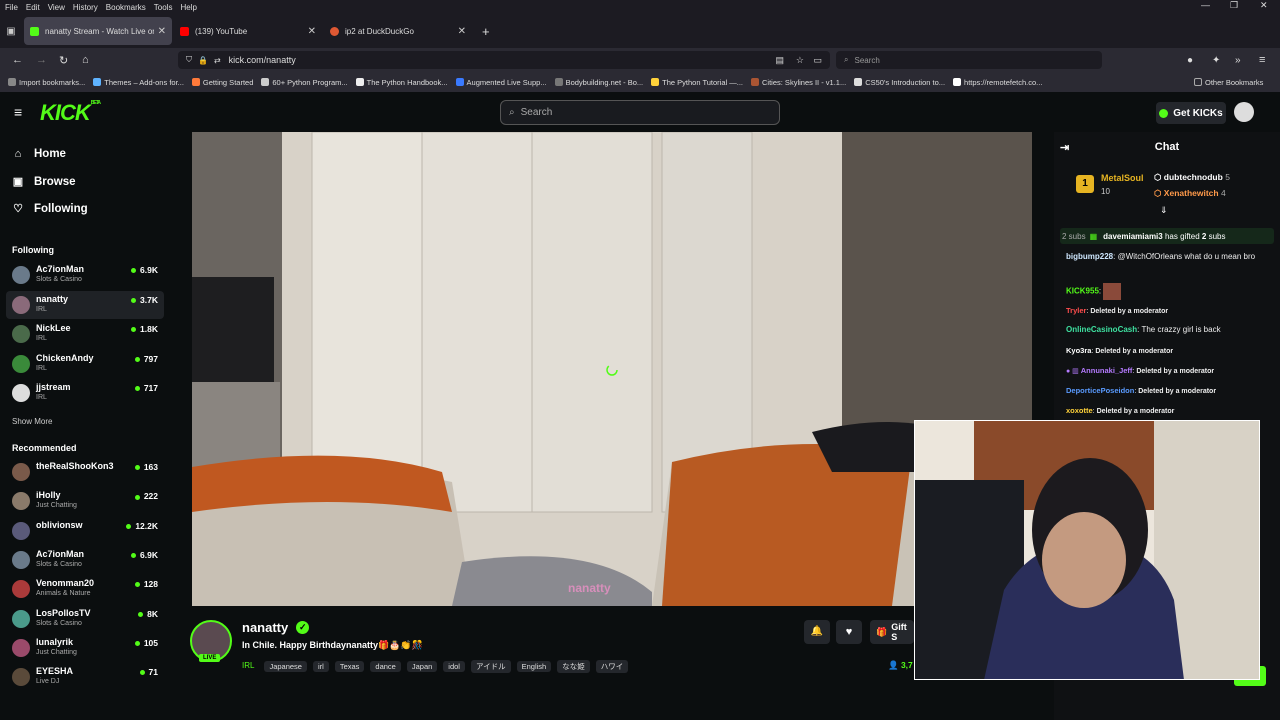  What do you see at coordinates (422, 666) in the screenshot?
I see `stream-tag: Japan` at bounding box center [422, 666].